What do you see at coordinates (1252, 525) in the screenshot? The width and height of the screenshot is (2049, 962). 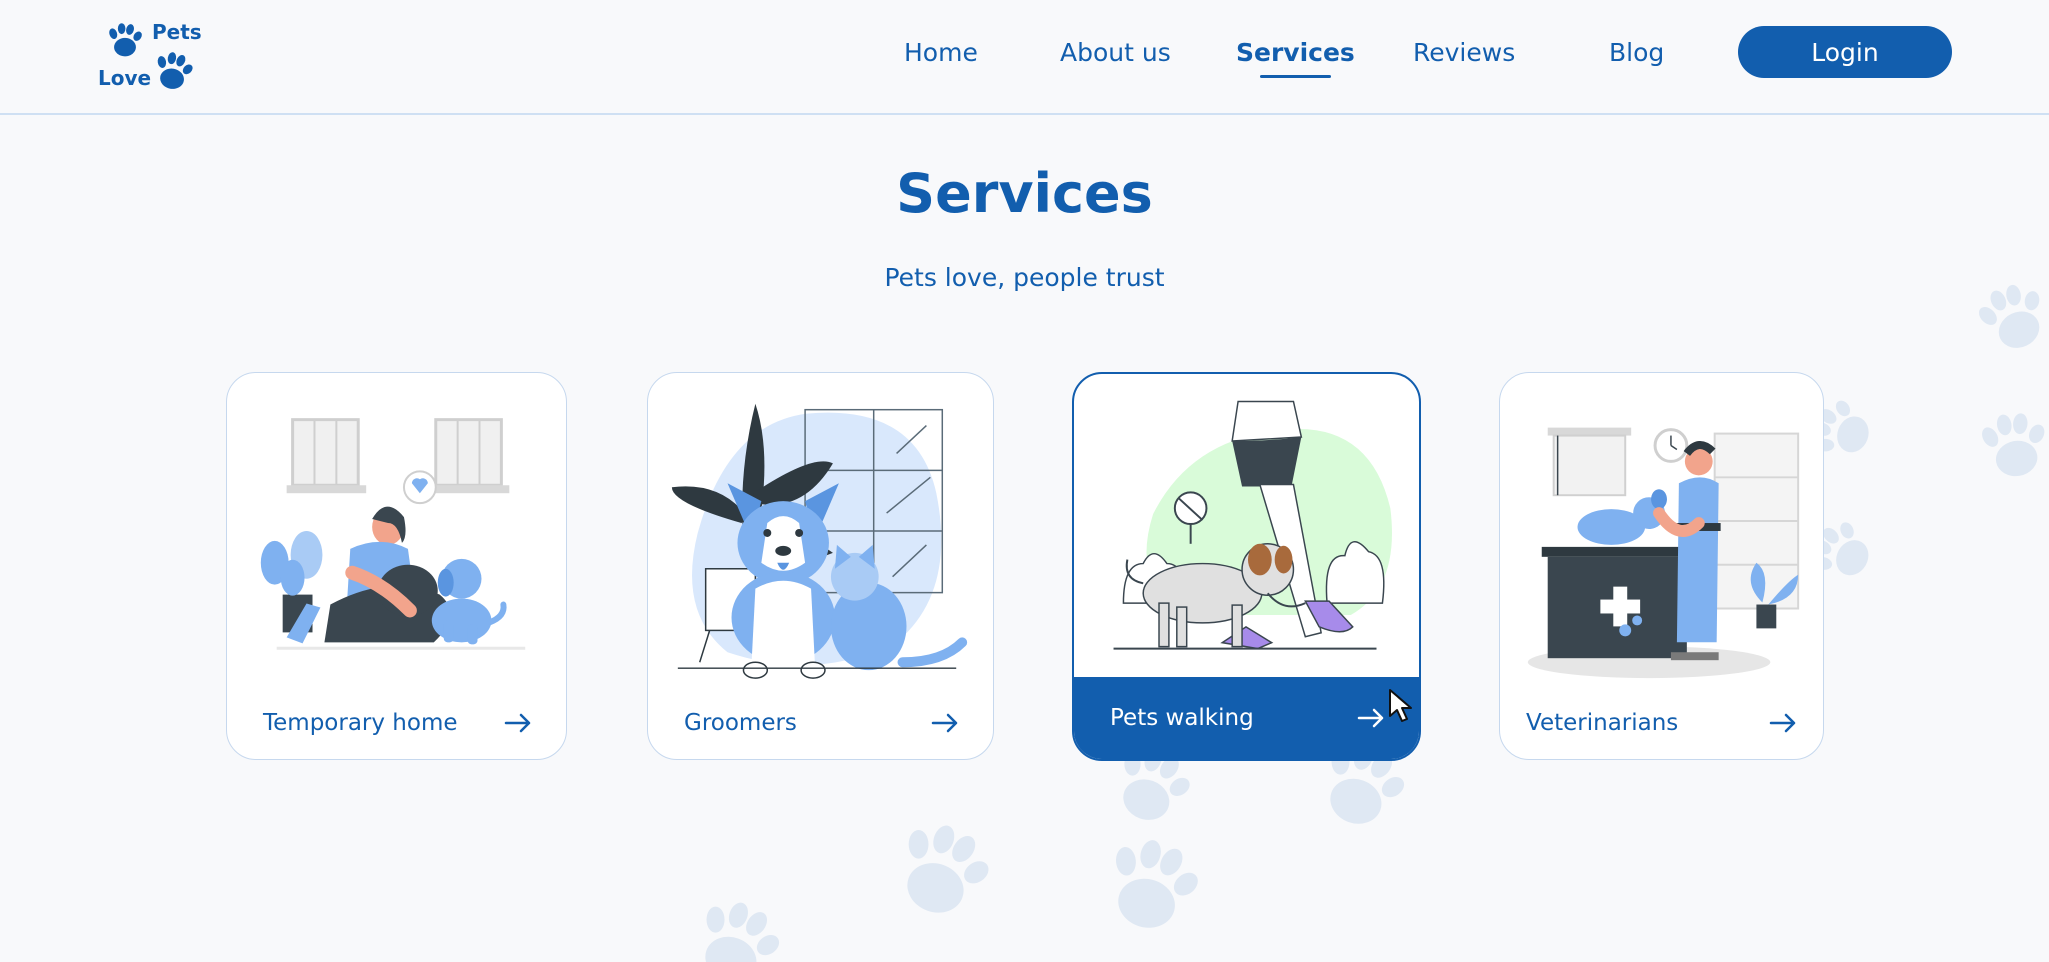 I see `dog-walking-illustration` at bounding box center [1252, 525].